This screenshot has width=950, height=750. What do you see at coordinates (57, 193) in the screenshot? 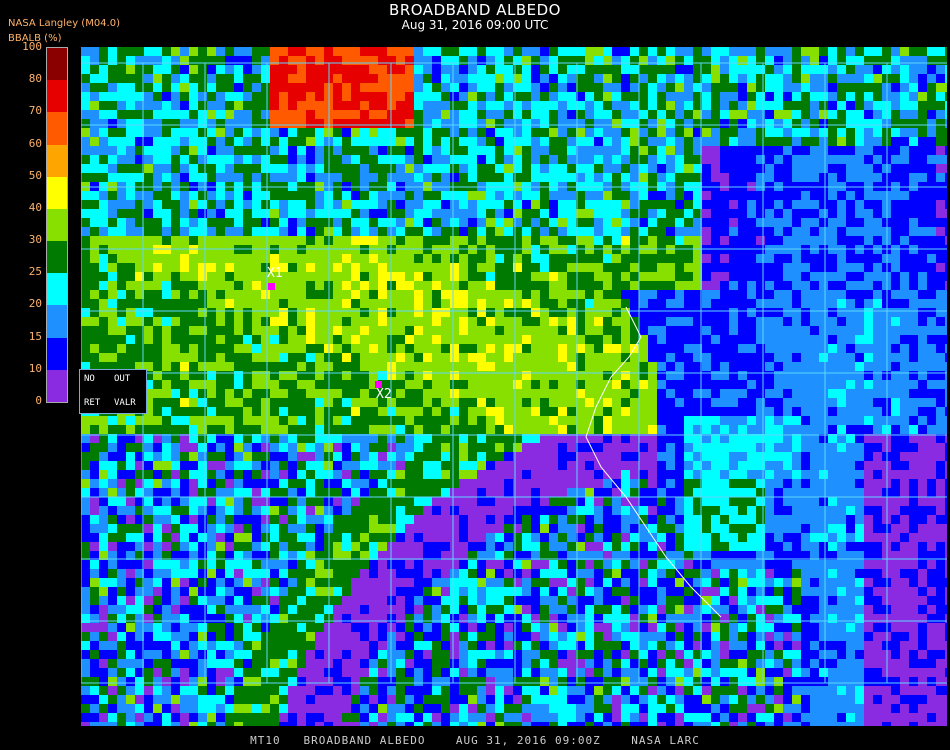
I see `color-scale-band` at bounding box center [57, 193].